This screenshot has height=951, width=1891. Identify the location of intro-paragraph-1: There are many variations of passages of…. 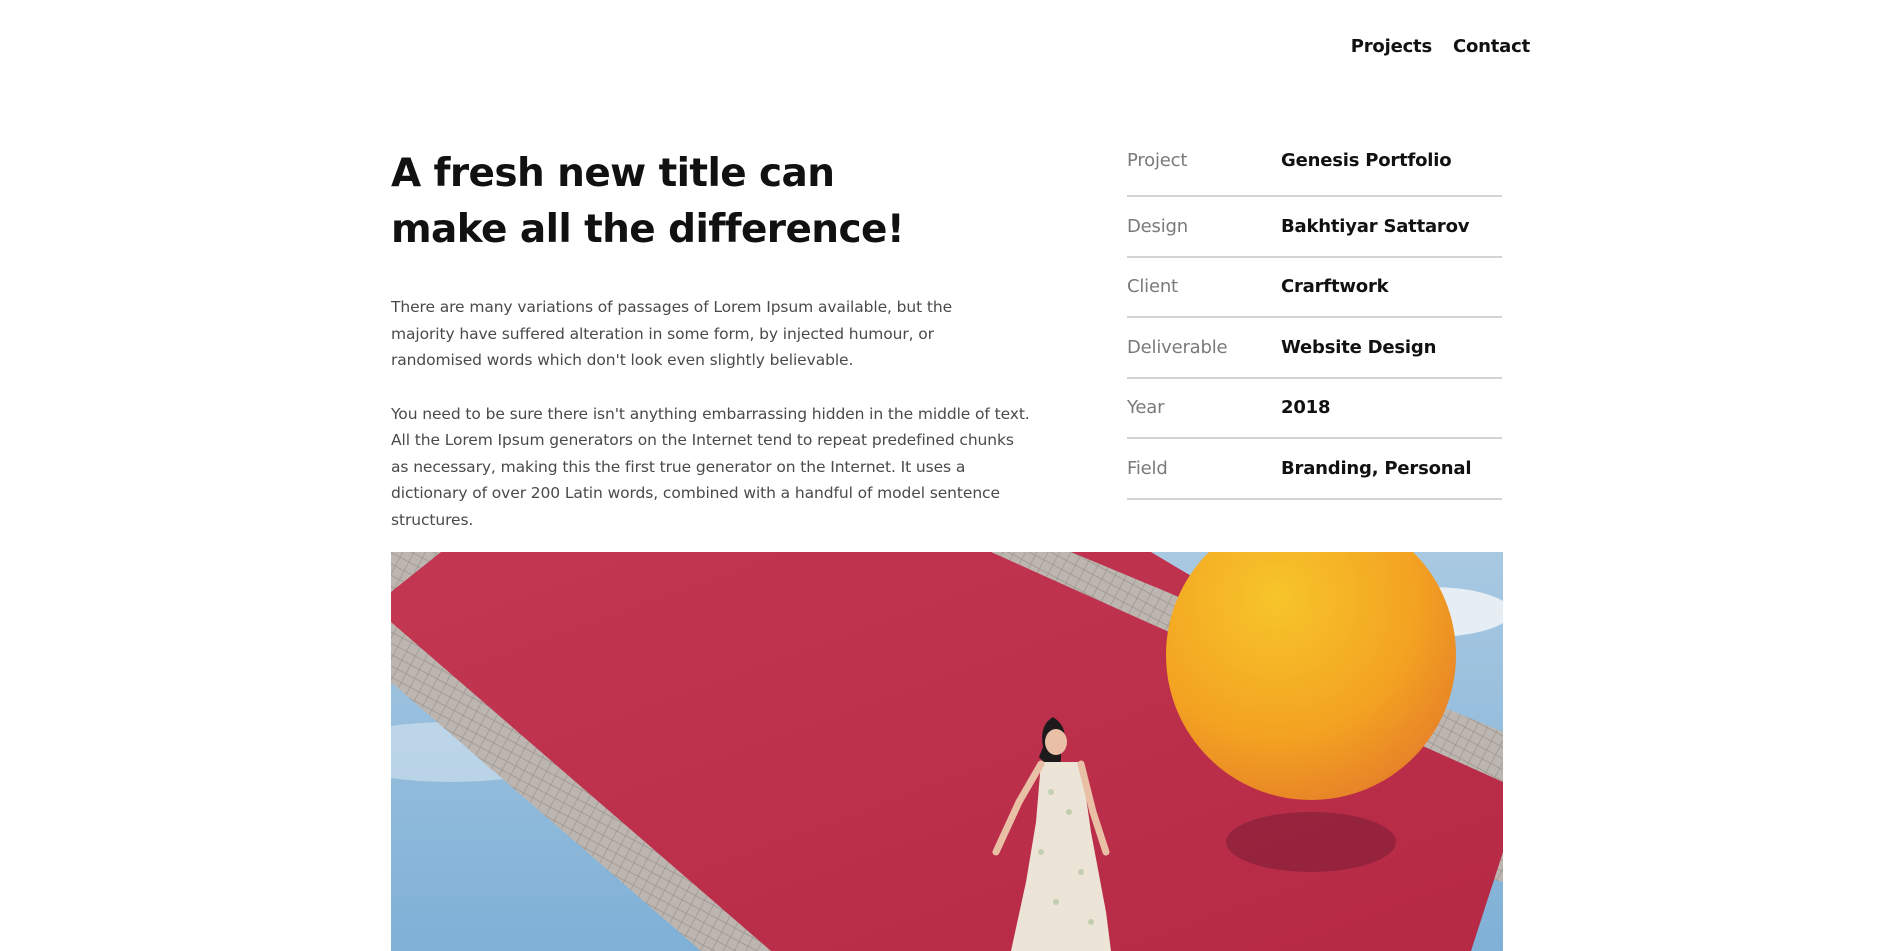
(672, 333).